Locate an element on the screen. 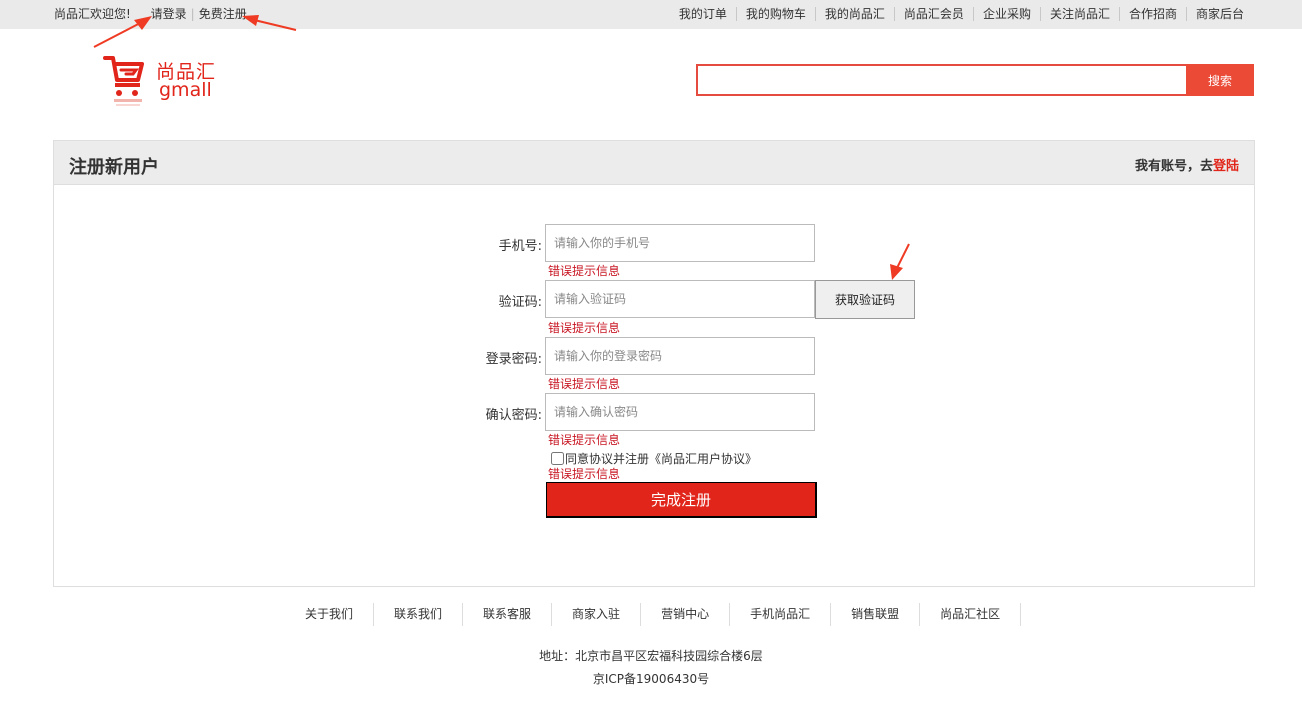 Image resolution: width=1302 pixels, height=709 pixels. page-title: 注册新用户 is located at coordinates (114, 167).